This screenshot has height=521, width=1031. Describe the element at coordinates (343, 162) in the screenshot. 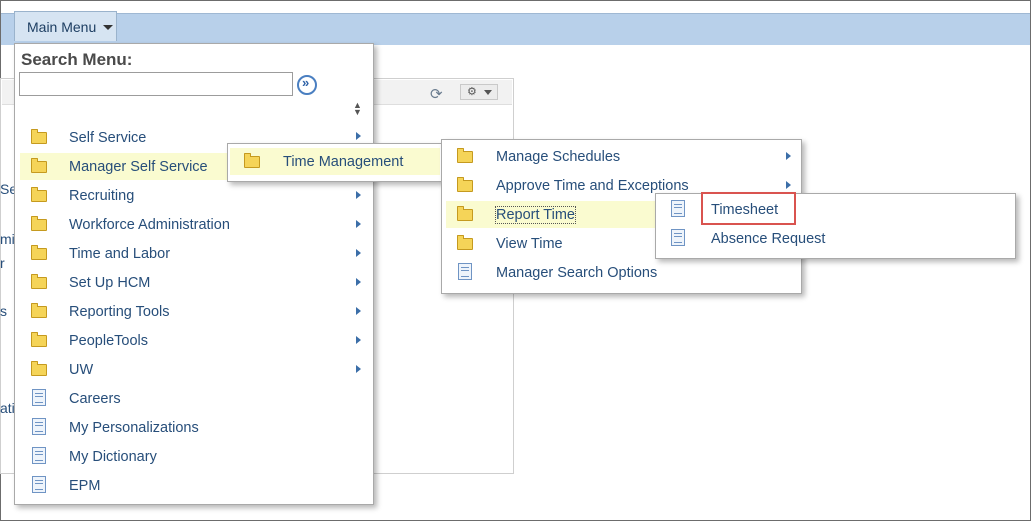

I see `menu-item-label: Time Management` at that location.